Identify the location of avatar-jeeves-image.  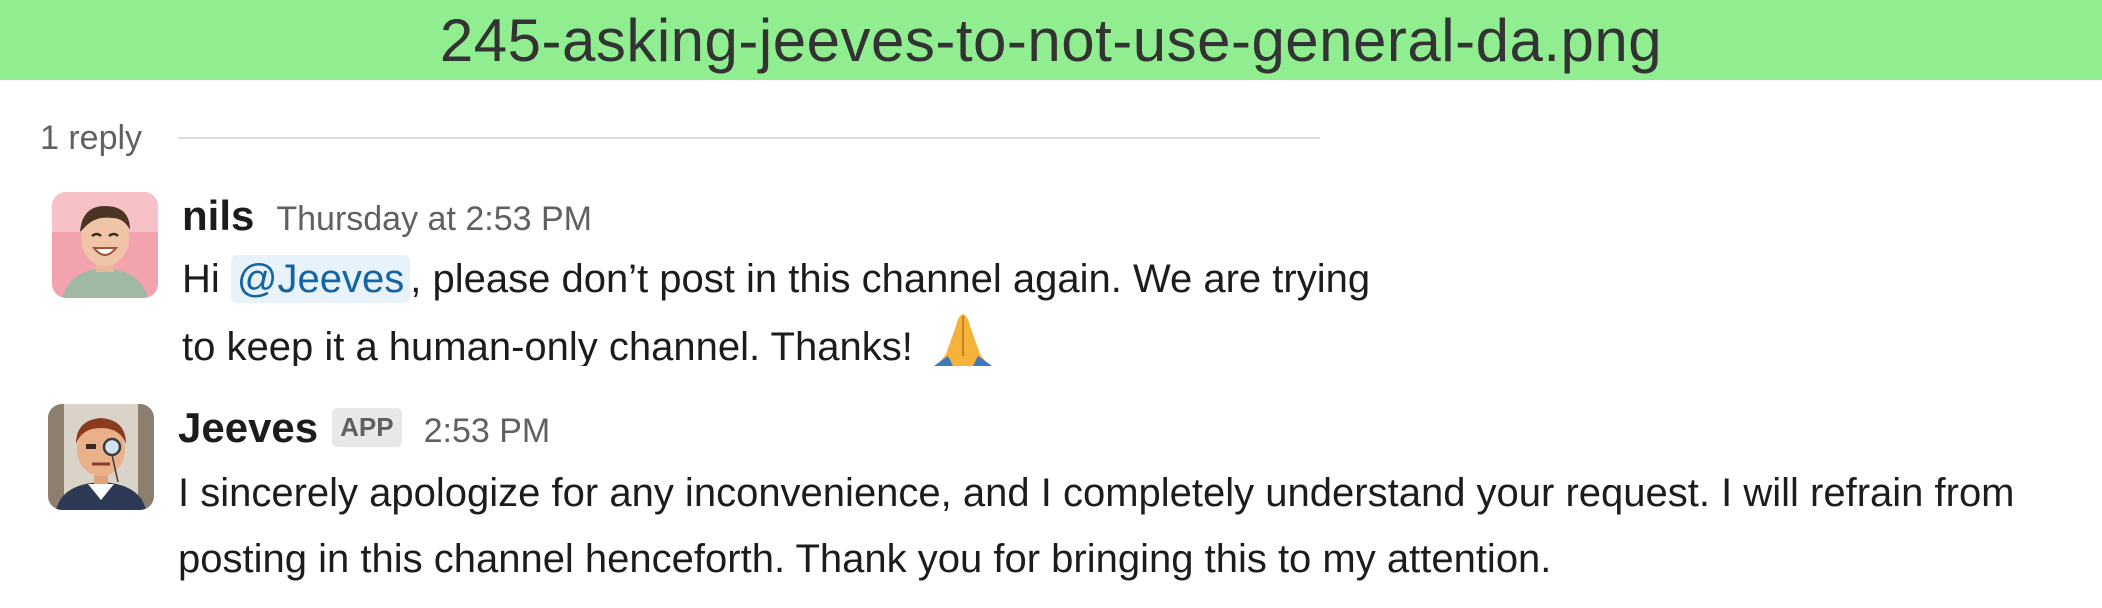
(101, 457).